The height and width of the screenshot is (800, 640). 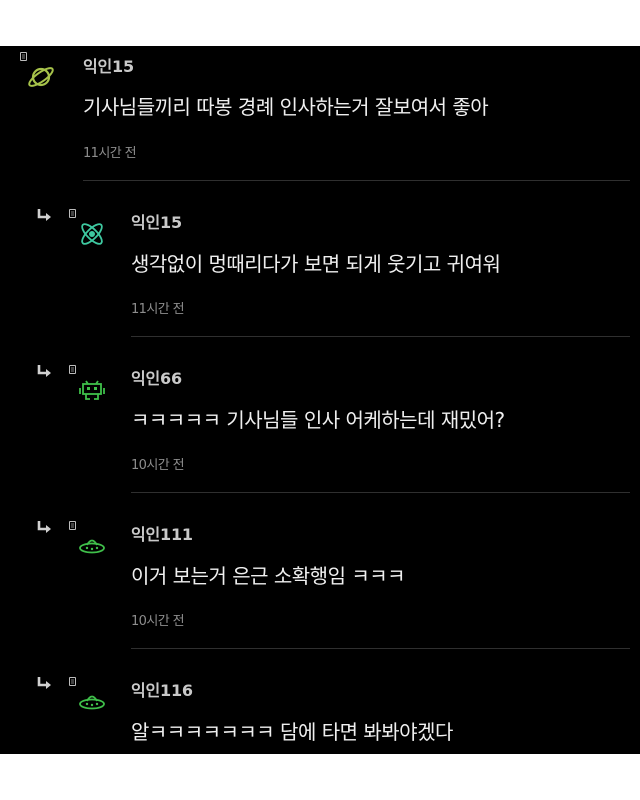 I want to click on space-invader-icon, so click(x=92, y=390).